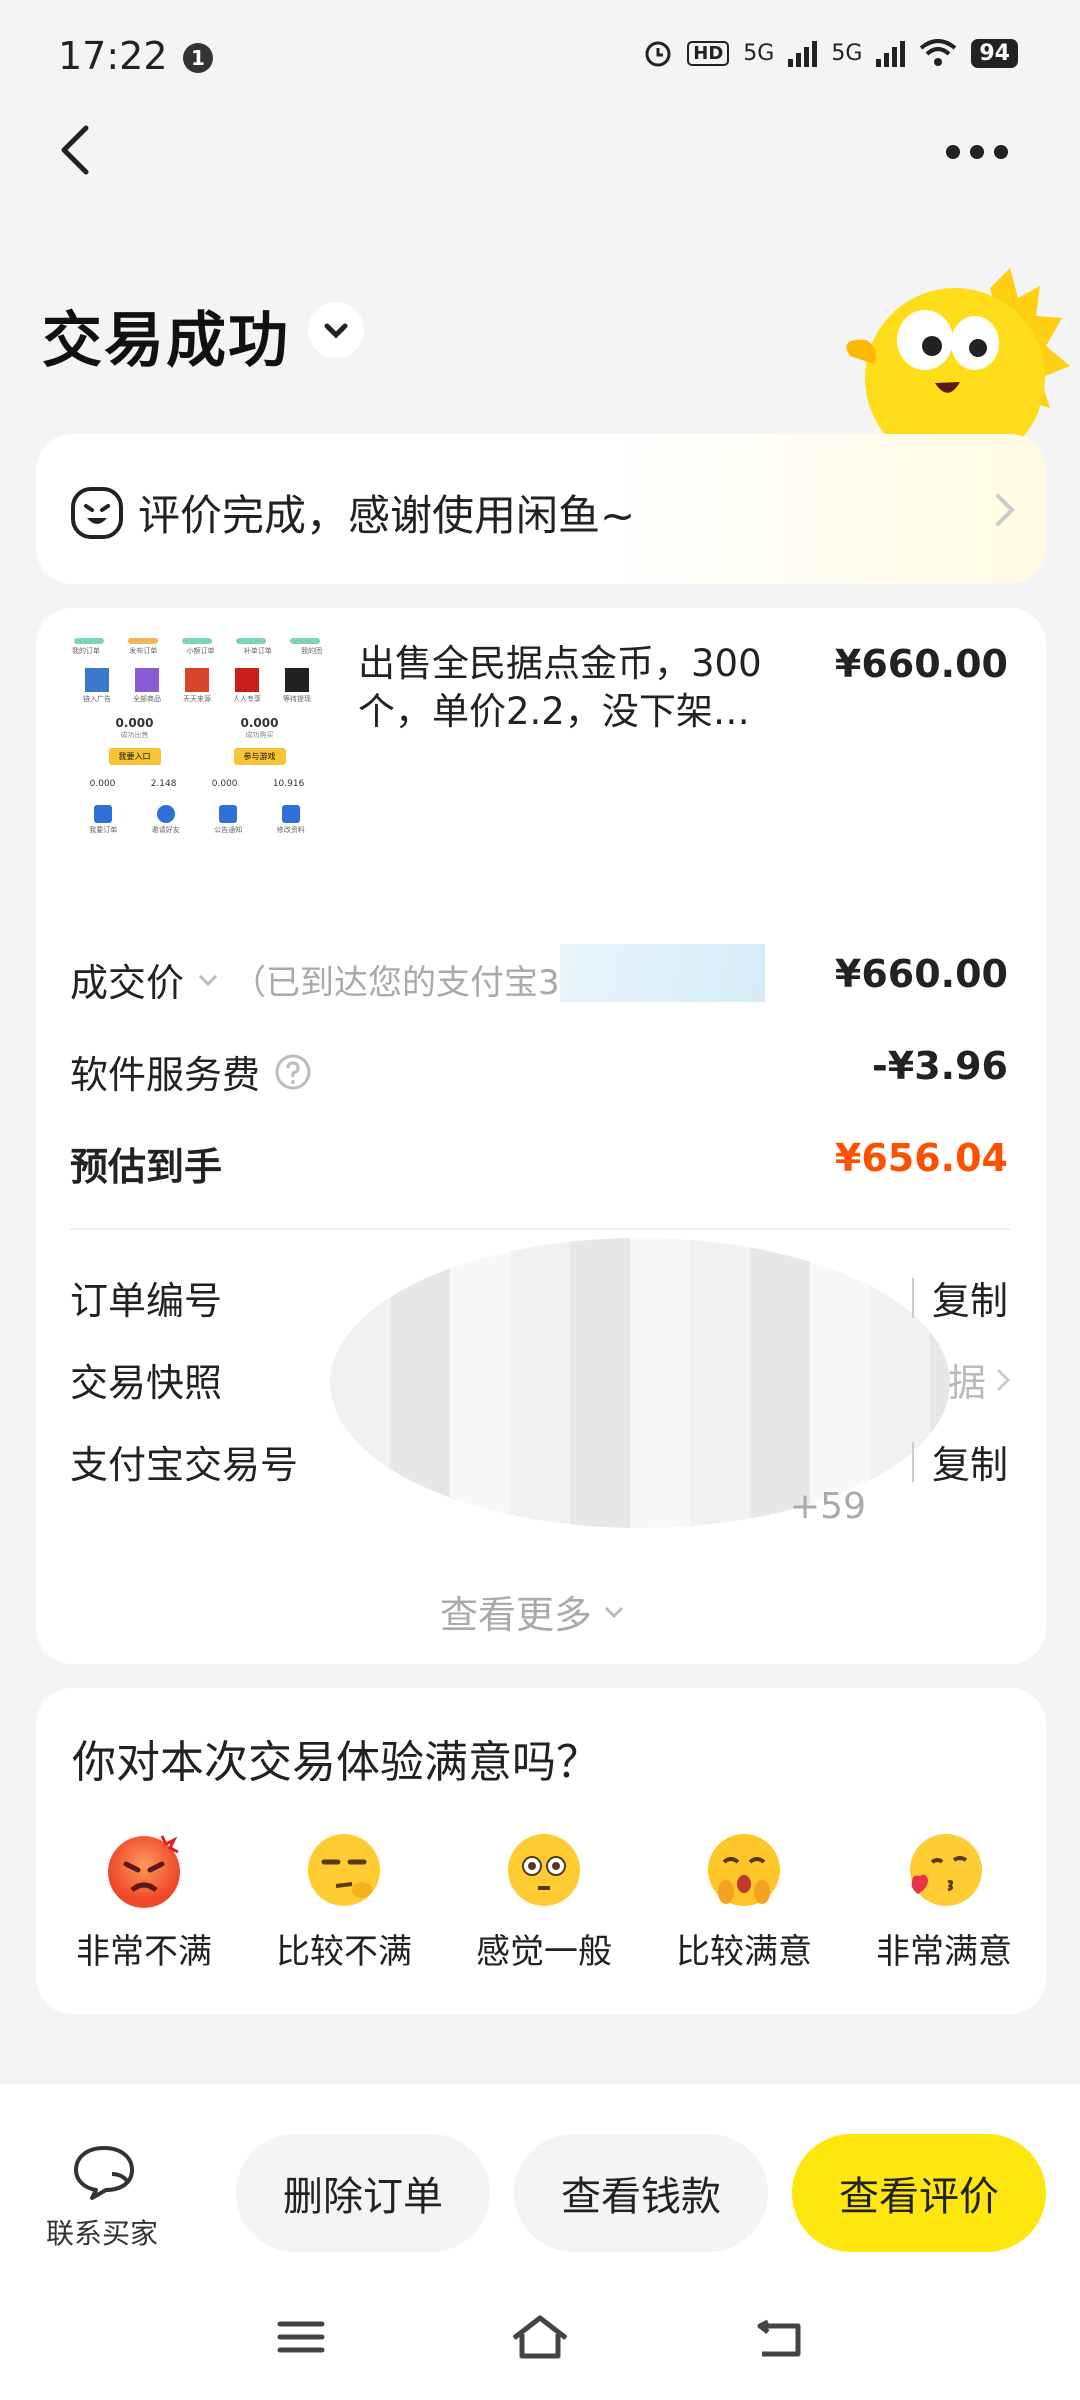 Image resolution: width=1080 pixels, height=2400 pixels. Describe the element at coordinates (102, 2232) in the screenshot. I see `contact-buyer-label: 联系买家` at that location.